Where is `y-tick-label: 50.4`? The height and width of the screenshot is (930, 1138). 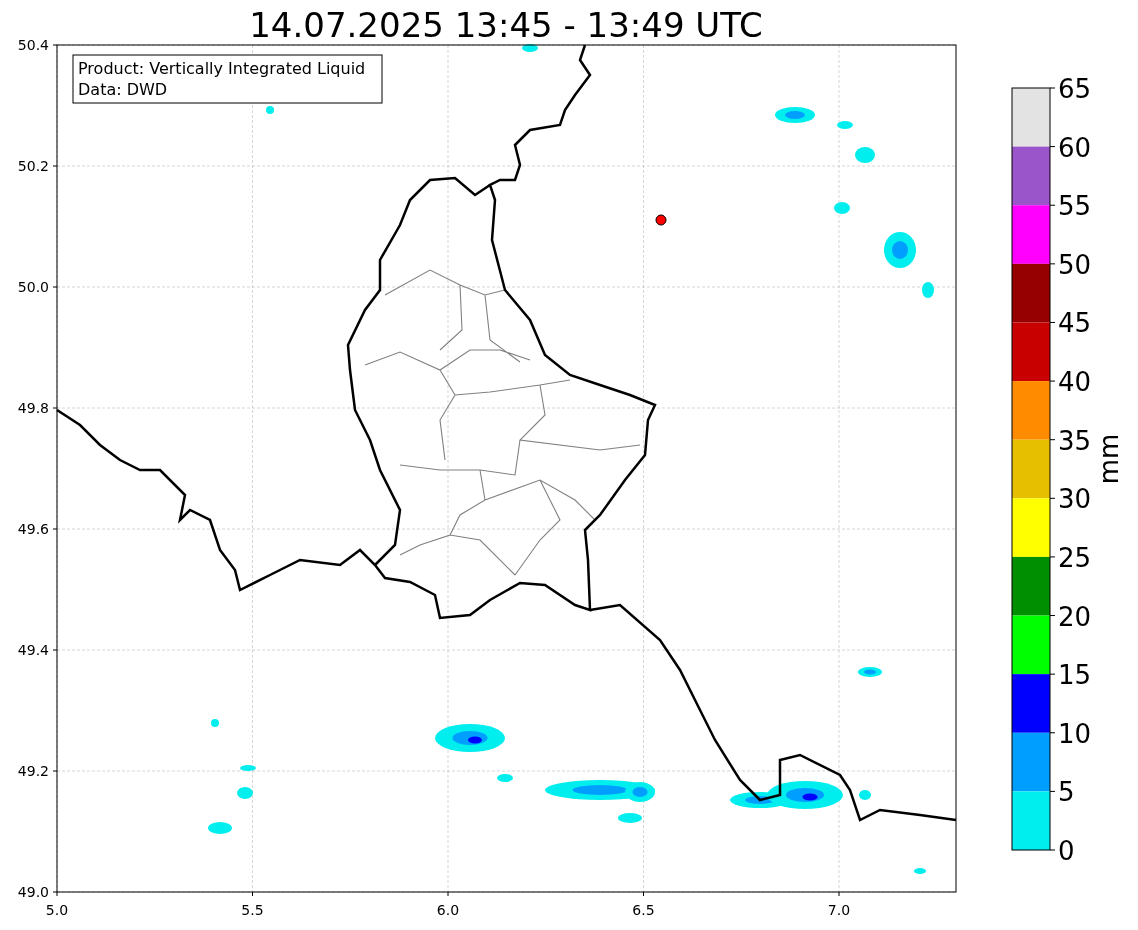 y-tick-label: 50.4 is located at coordinates (33, 45).